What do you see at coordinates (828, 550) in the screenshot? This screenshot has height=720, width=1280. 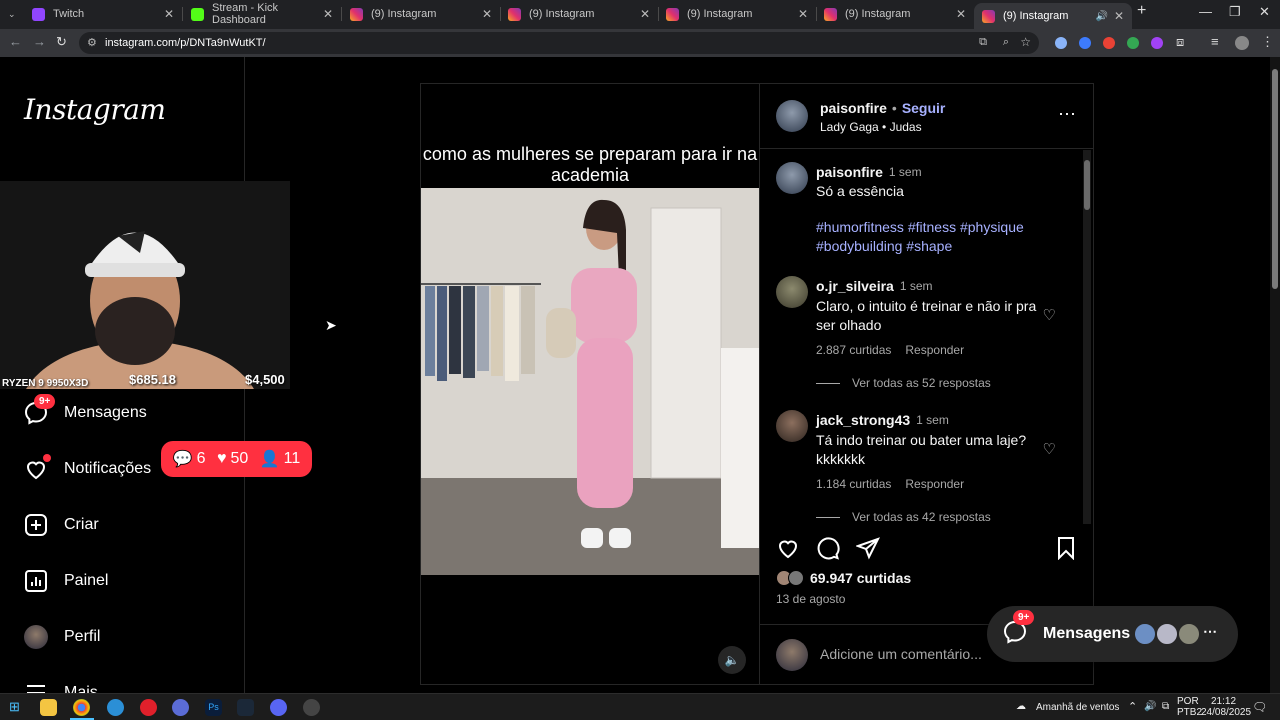 I see `comment-icon` at bounding box center [828, 550].